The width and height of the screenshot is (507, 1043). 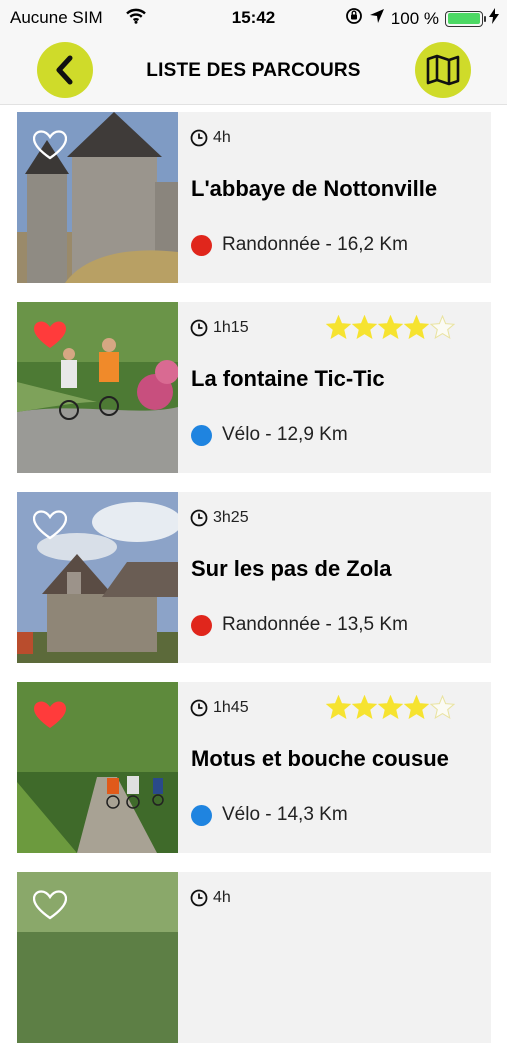 I want to click on map-button, so click(x=443, y=70).